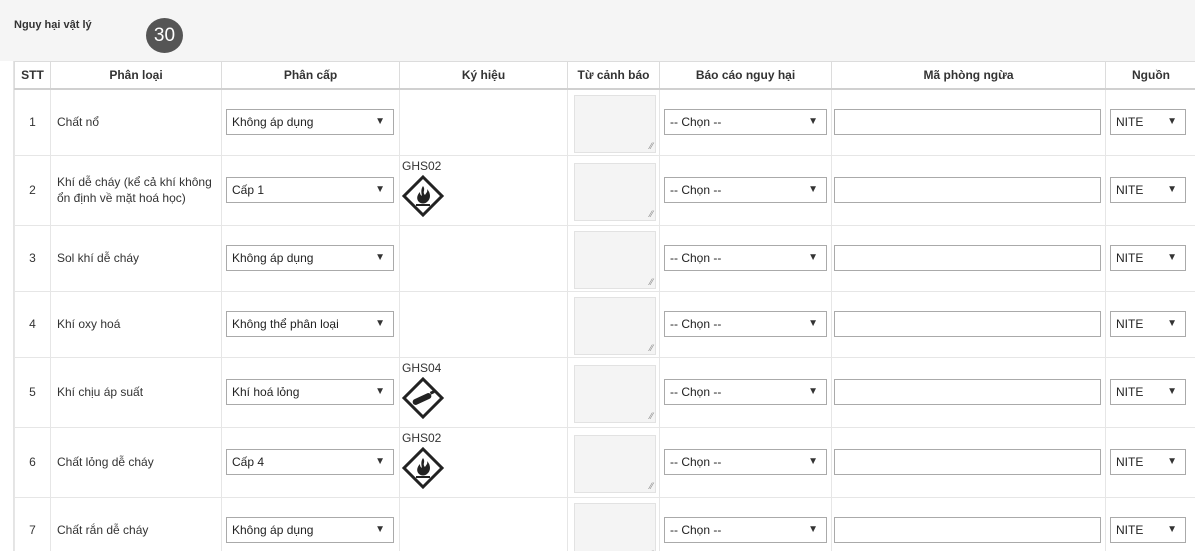  What do you see at coordinates (483, 190) in the screenshot?
I see `row-symbol-cell: GHS02` at bounding box center [483, 190].